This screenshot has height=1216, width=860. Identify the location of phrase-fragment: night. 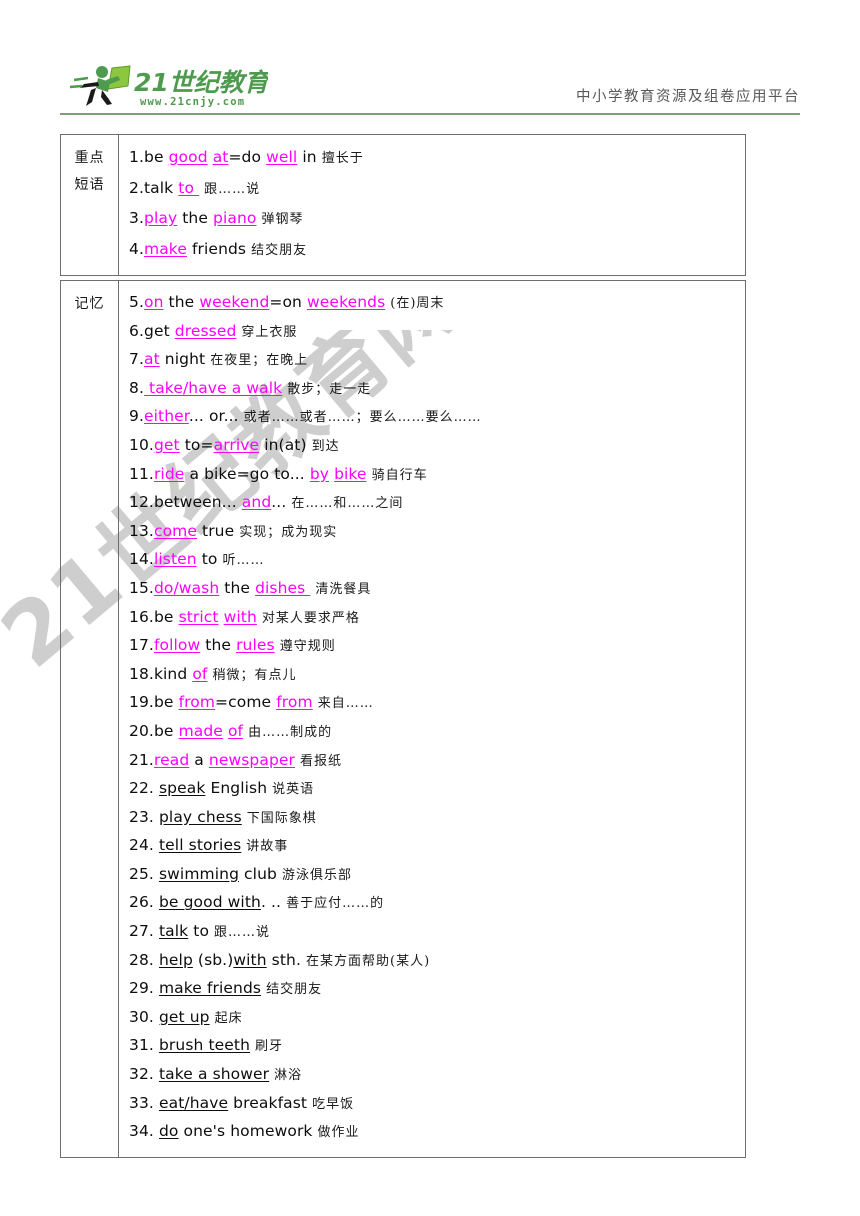
(182, 359).